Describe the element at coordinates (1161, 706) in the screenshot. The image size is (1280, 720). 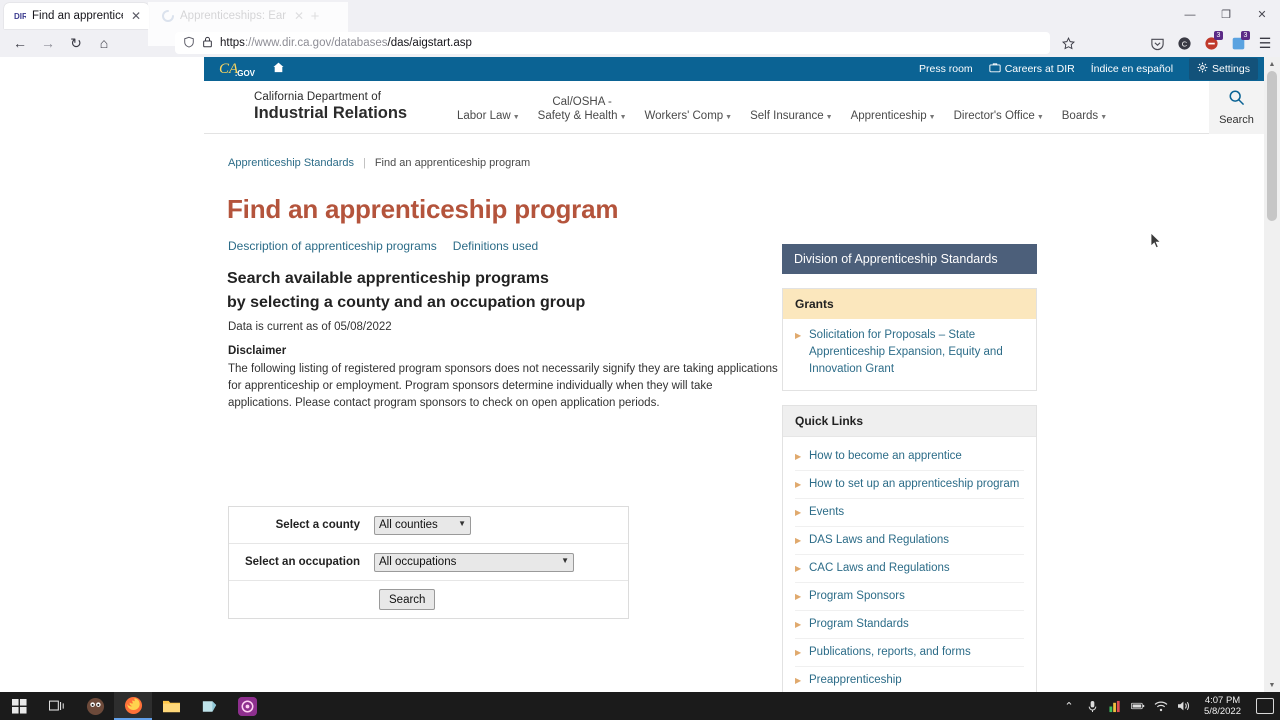
I see `wifi-icon` at that location.